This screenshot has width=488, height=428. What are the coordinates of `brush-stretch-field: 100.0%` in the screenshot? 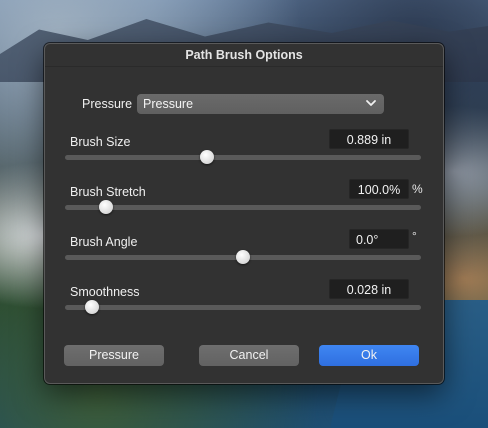 It's located at (379, 189).